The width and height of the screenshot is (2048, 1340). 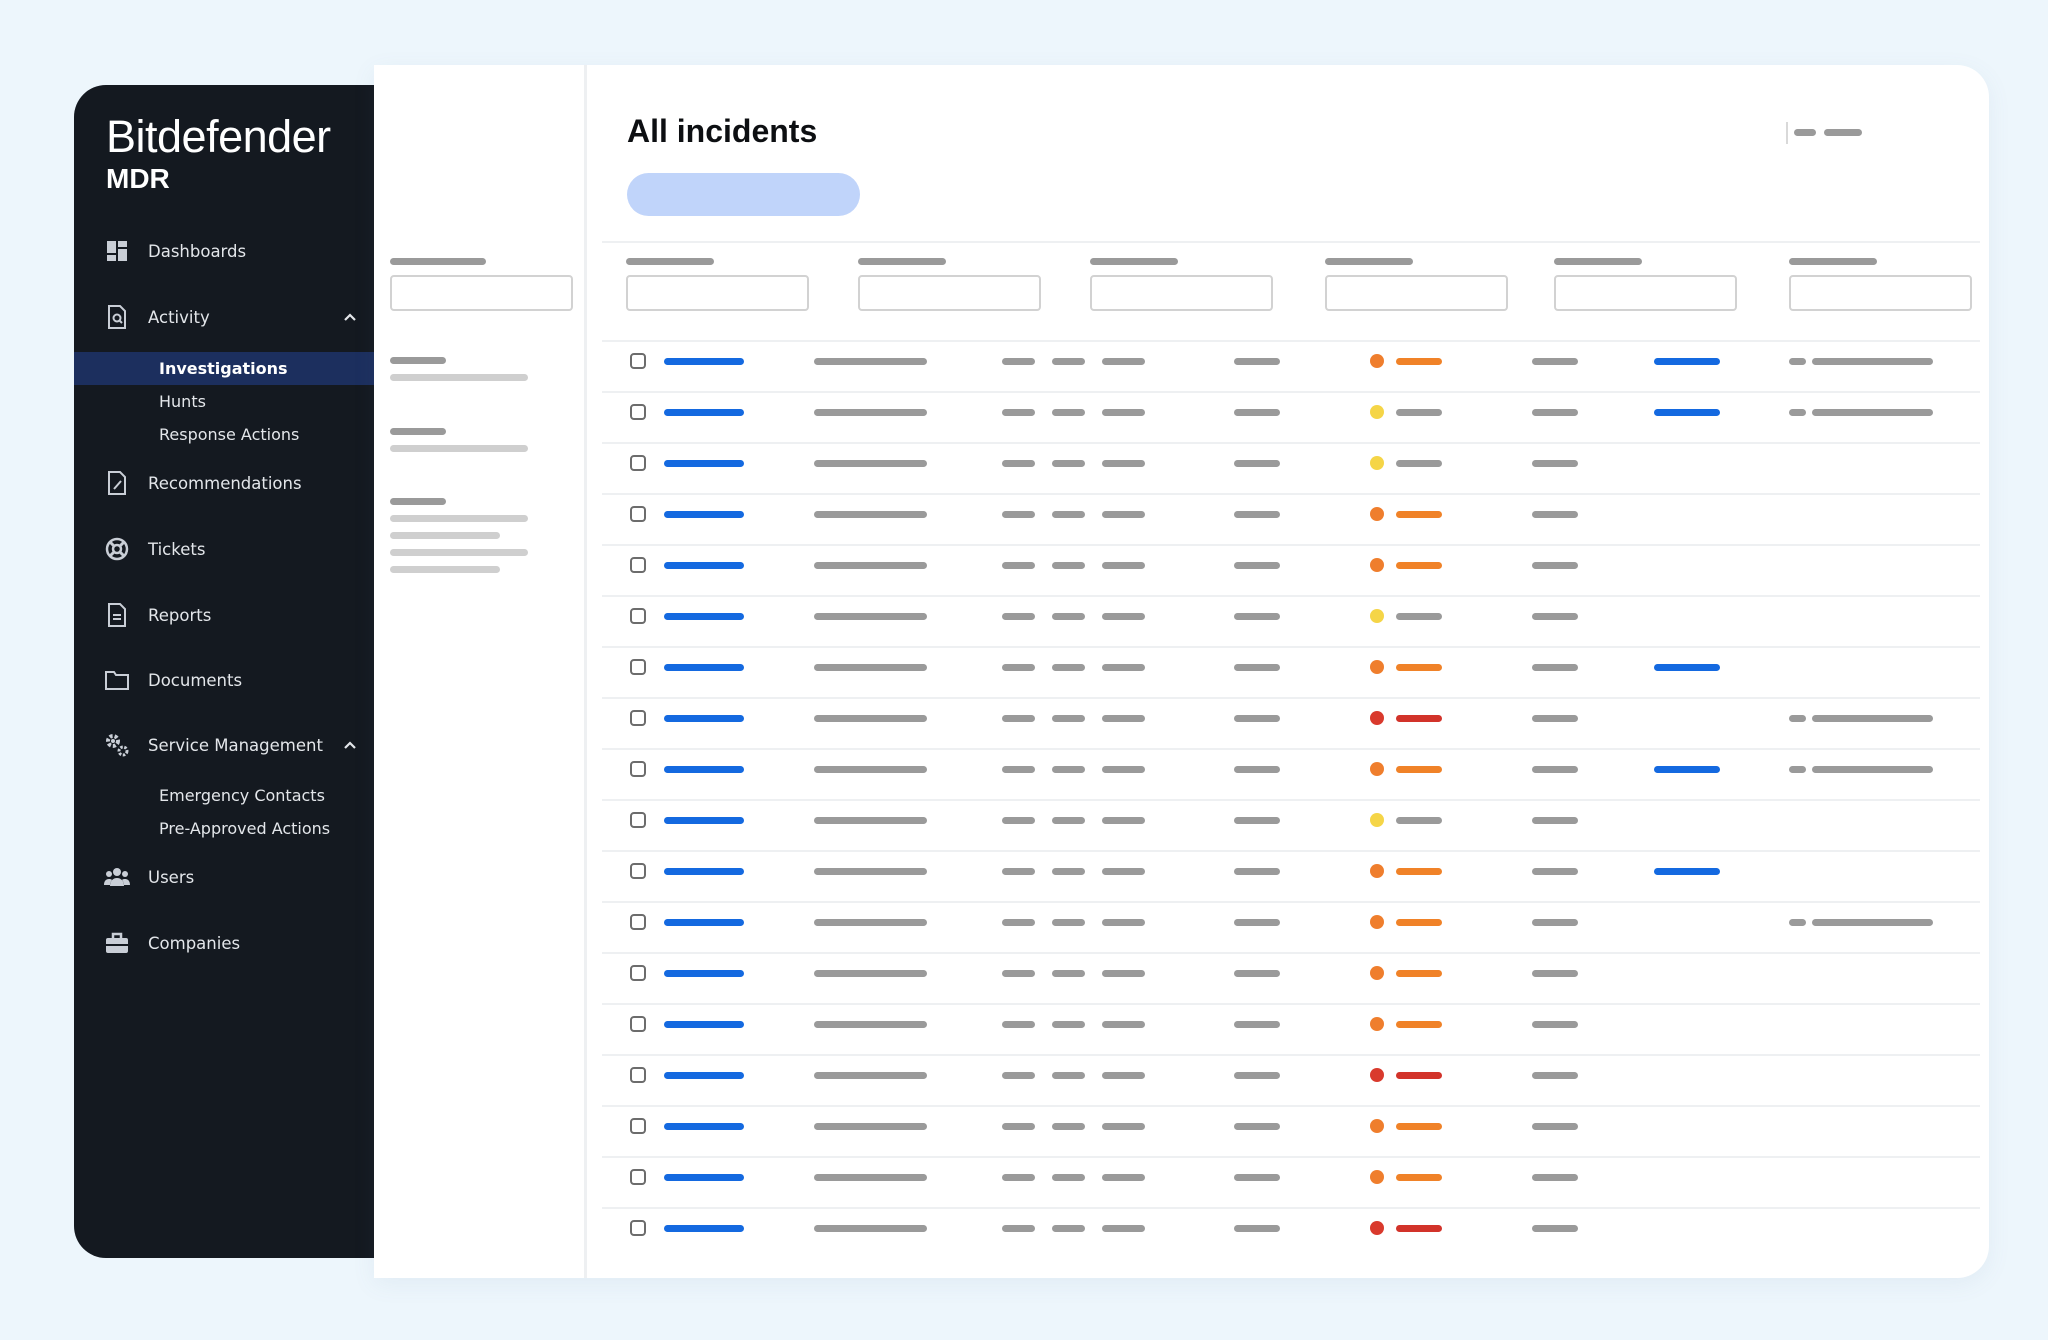 I want to click on sidebar-item-service-management: Service Management, so click(x=224, y=745).